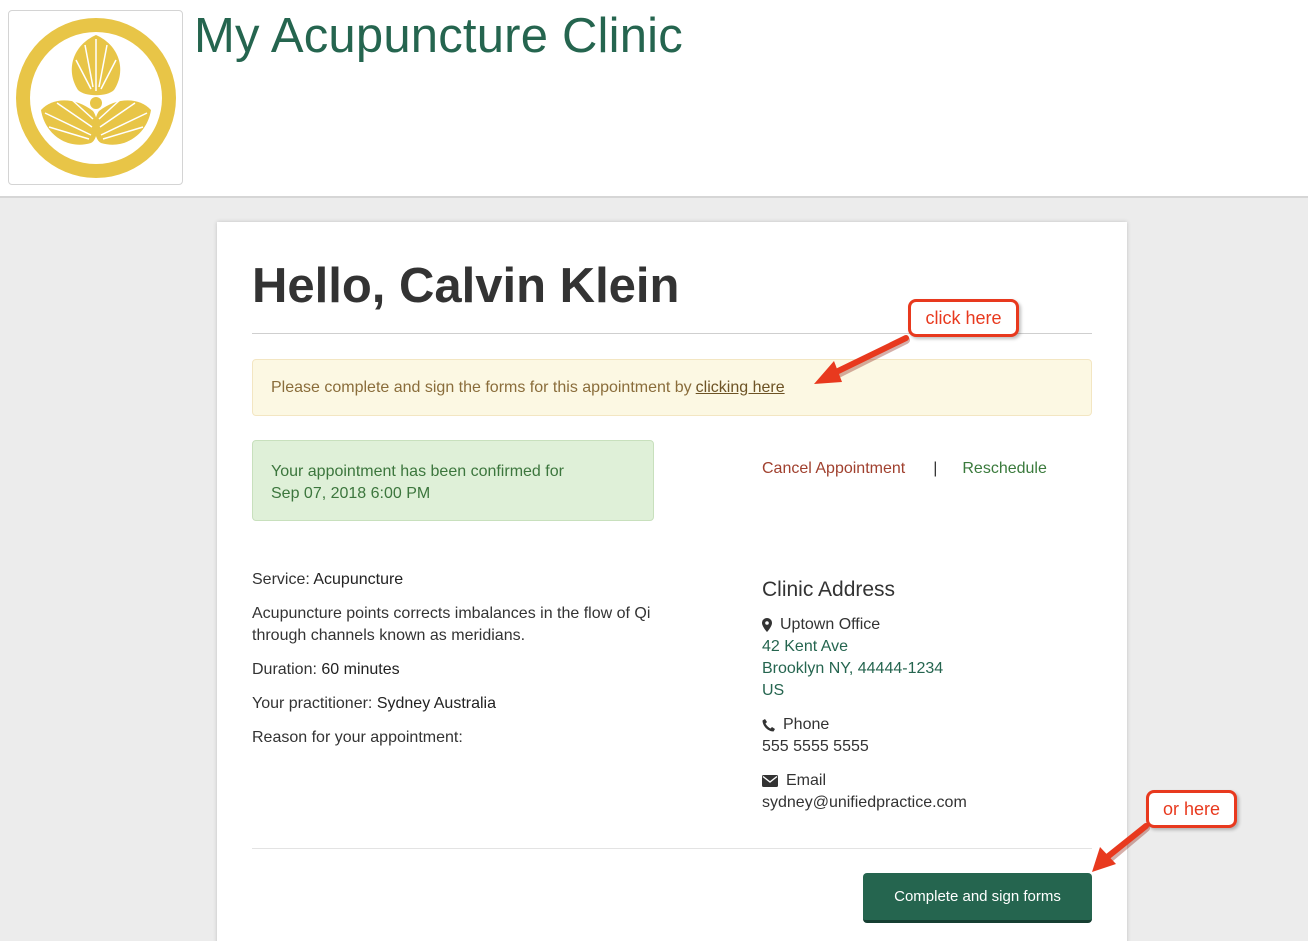 The image size is (1308, 941). What do you see at coordinates (1004, 469) in the screenshot?
I see `reschedule-link: Reschedule` at bounding box center [1004, 469].